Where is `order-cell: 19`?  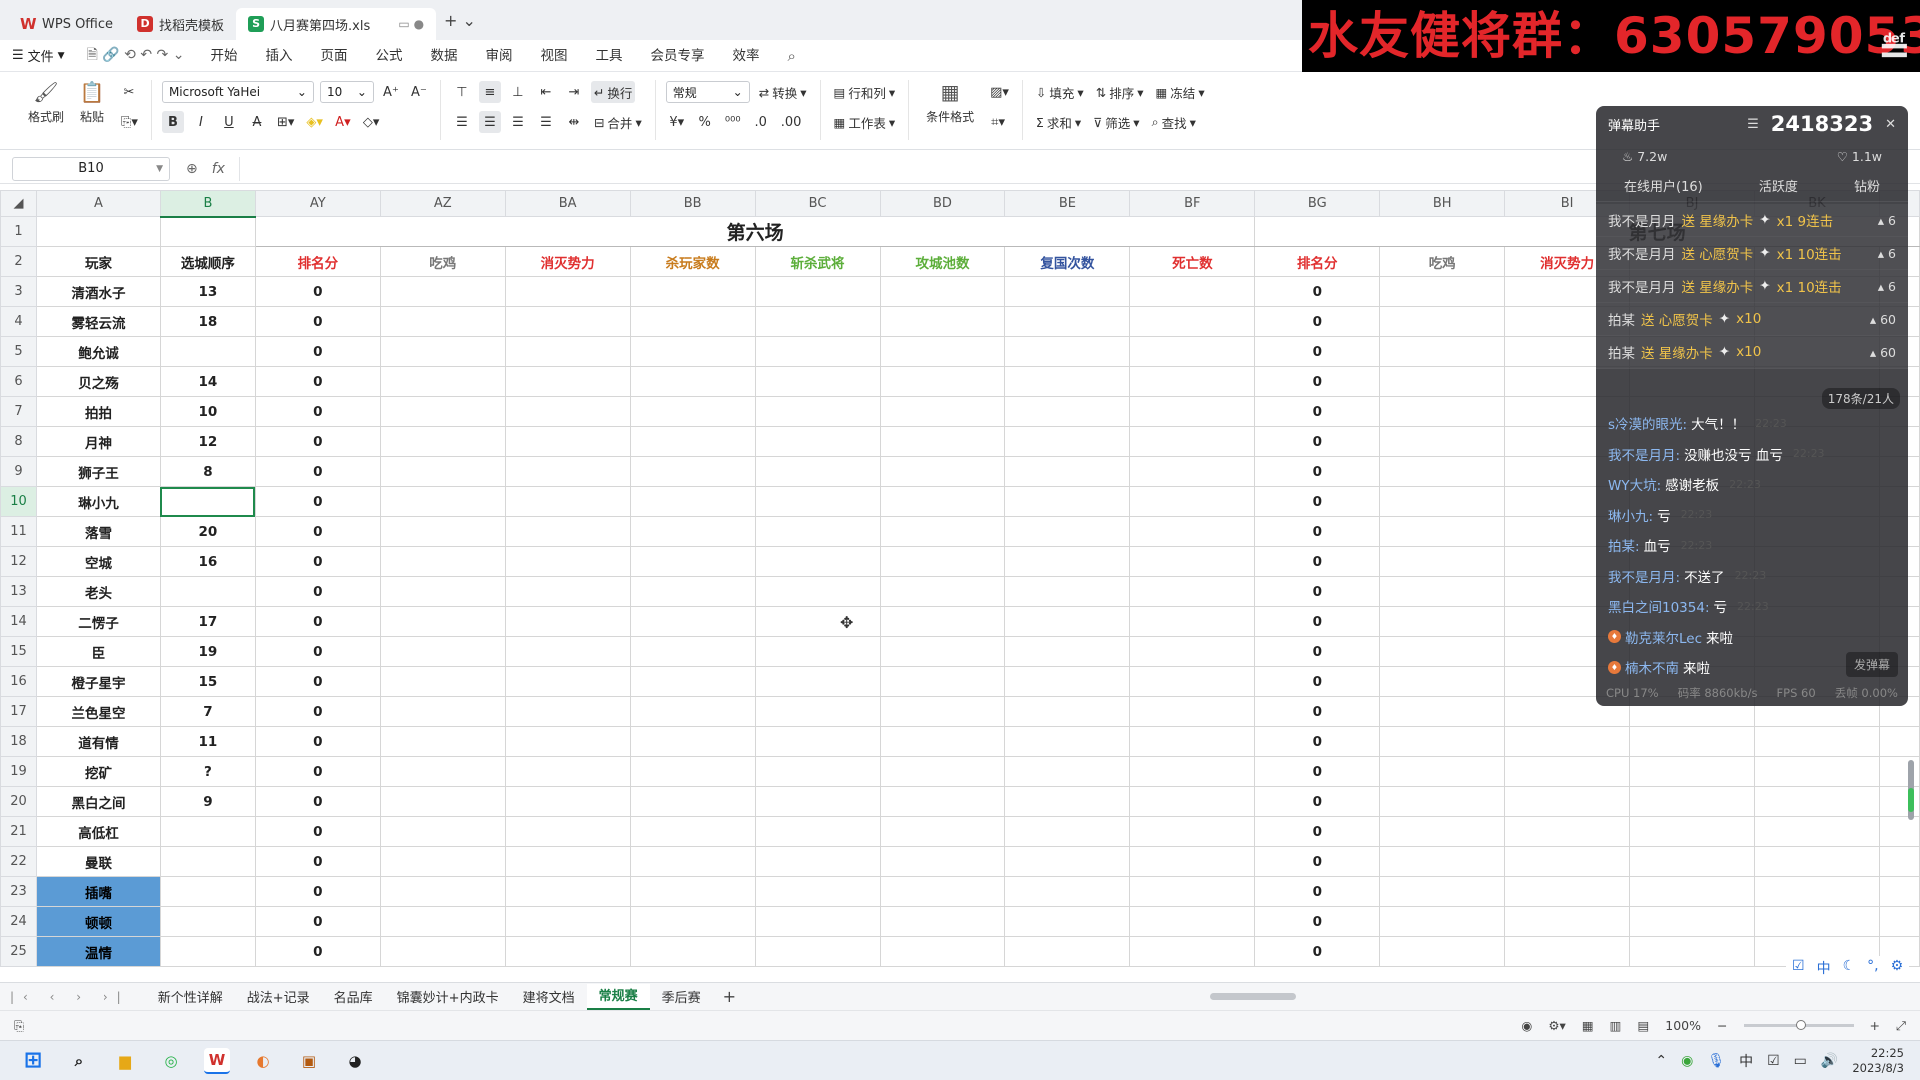 order-cell: 19 is located at coordinates (207, 651).